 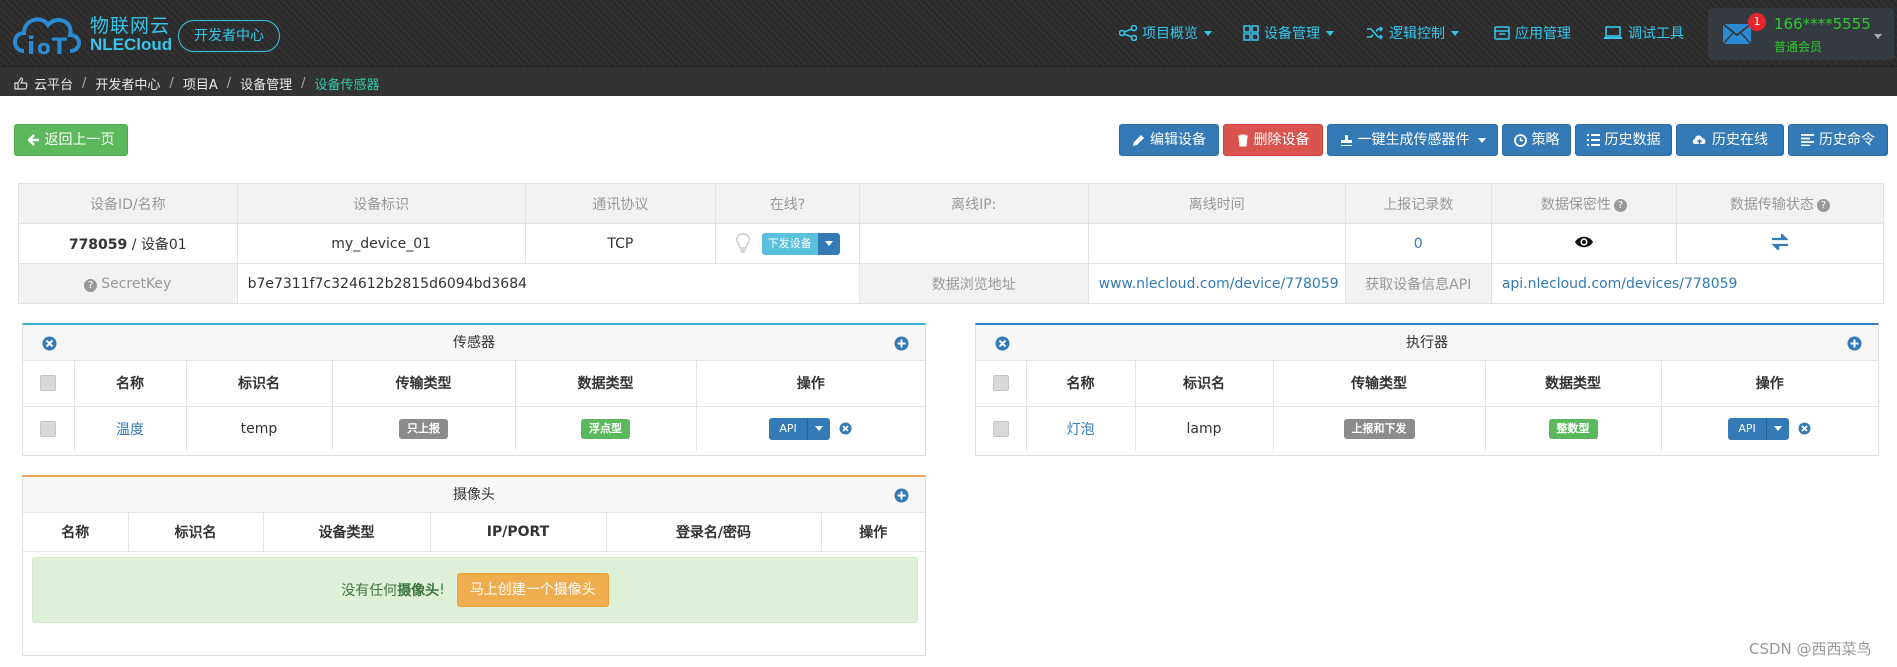 What do you see at coordinates (1427, 384) in the screenshot?
I see `actuators-header-row: 名称 标识名 传输类型 数据类型 操作` at bounding box center [1427, 384].